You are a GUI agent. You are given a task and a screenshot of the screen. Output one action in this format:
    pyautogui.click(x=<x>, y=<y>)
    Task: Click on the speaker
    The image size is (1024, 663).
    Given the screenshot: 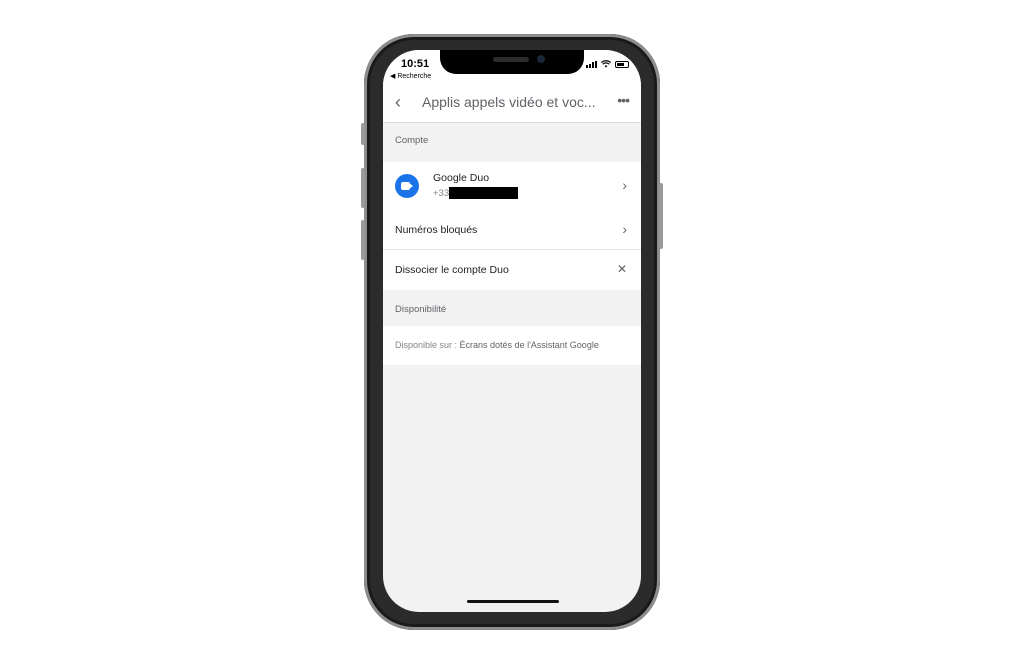 What is the action you would take?
    pyautogui.click(x=511, y=59)
    